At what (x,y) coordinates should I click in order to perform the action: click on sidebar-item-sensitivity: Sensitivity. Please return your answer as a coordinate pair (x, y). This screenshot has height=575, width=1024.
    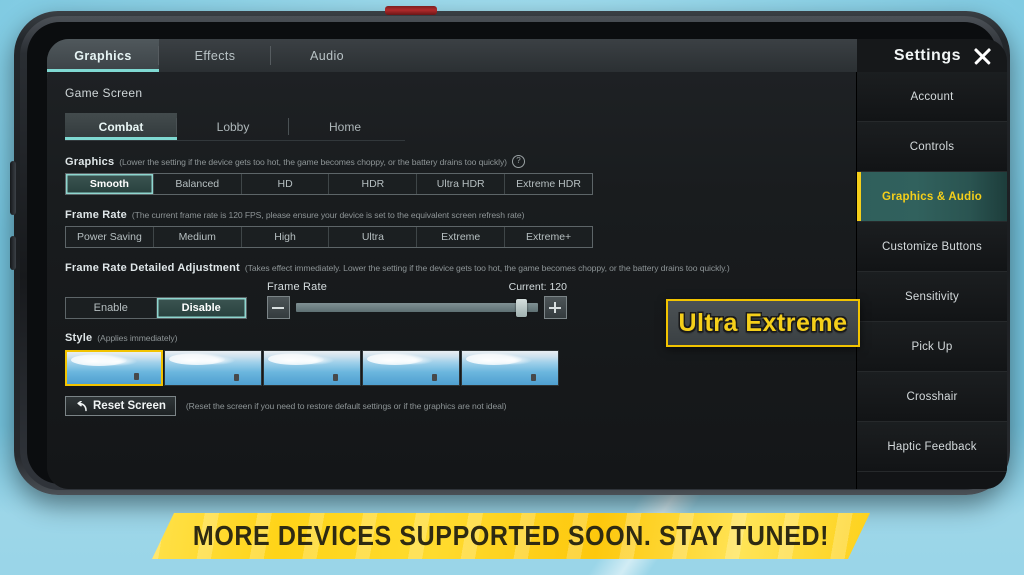
    Looking at the image, I should click on (932, 297).